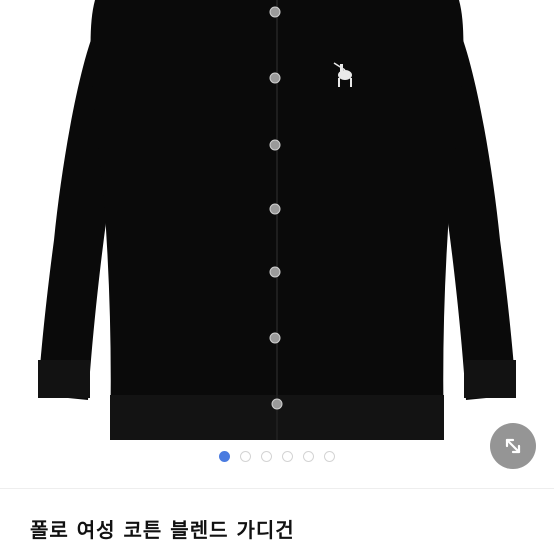  I want to click on expand-image-button, so click(513, 446).